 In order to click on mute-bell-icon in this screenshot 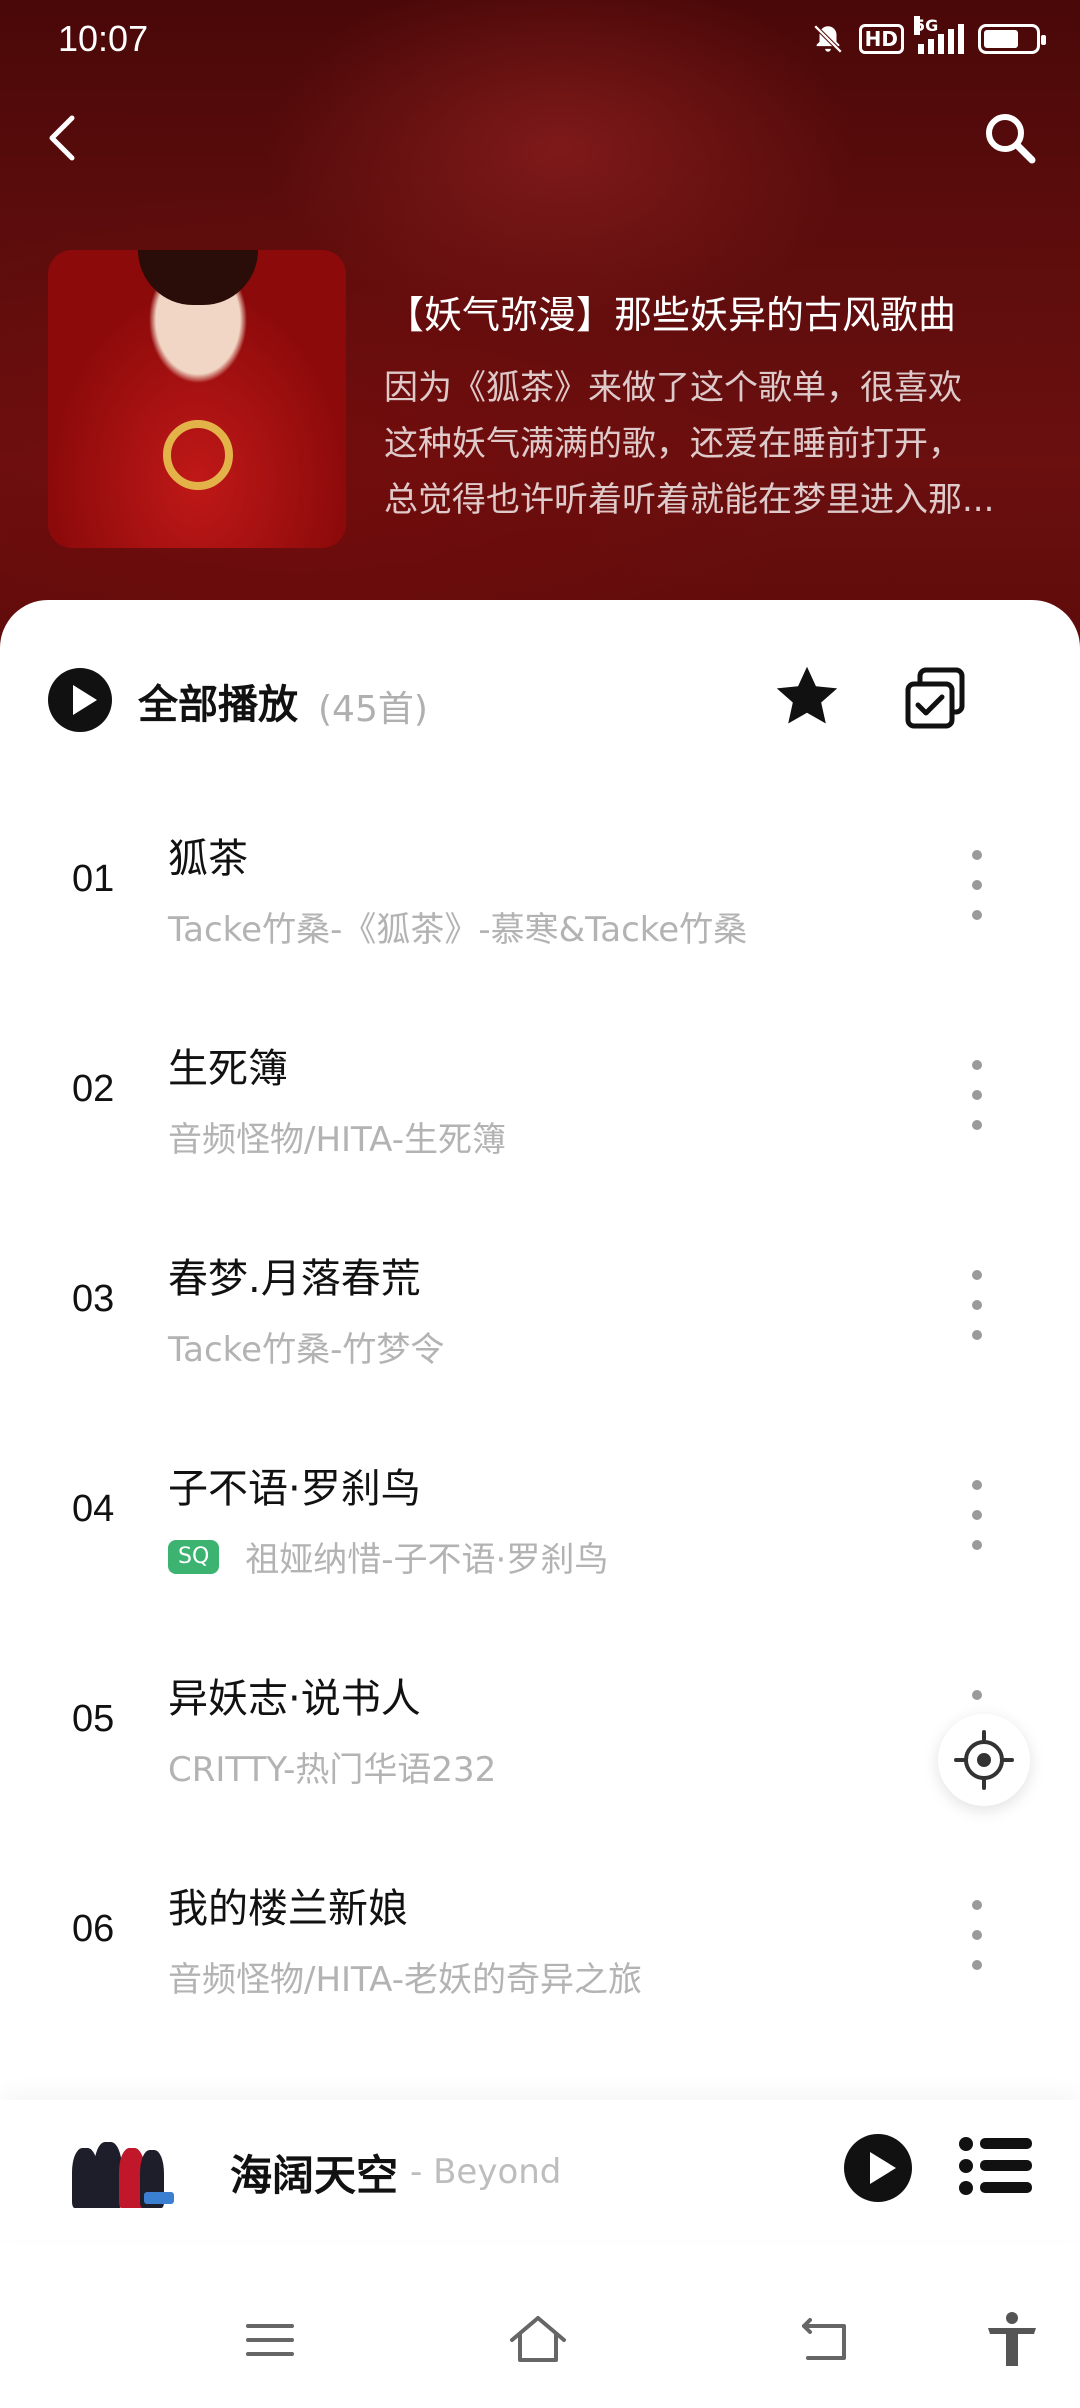, I will do `click(827, 39)`.